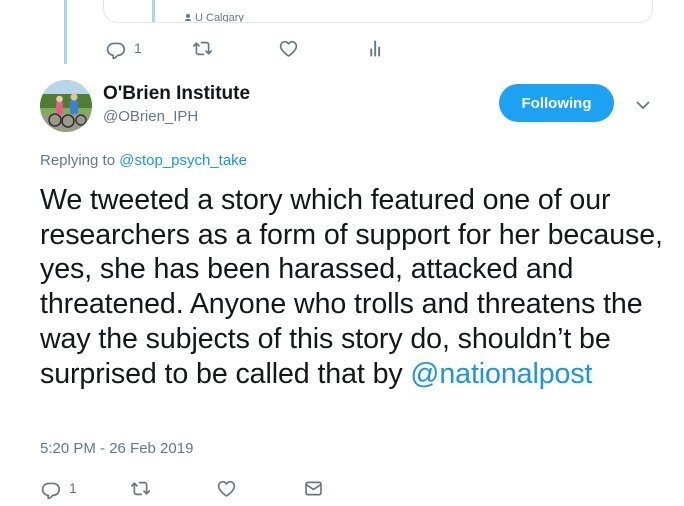 The height and width of the screenshot is (506, 684). I want to click on location-pin-icon, so click(188, 17).